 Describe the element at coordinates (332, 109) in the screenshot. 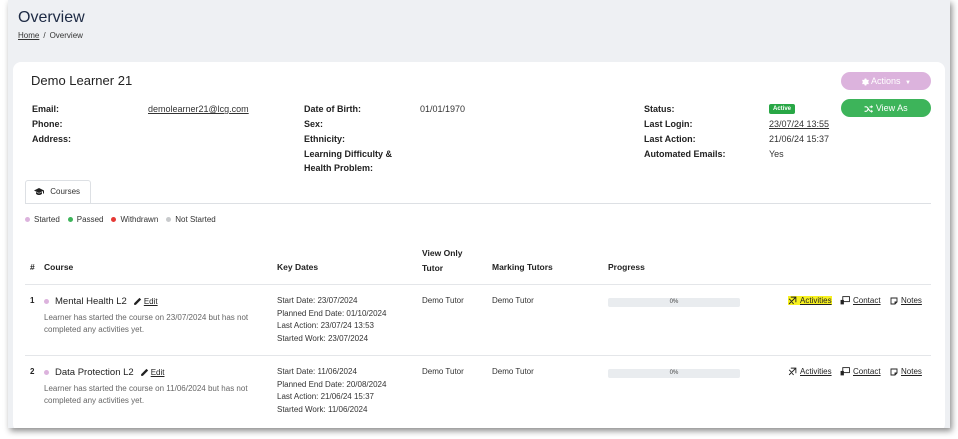

I see `dob-label: Date of Birth:` at that location.